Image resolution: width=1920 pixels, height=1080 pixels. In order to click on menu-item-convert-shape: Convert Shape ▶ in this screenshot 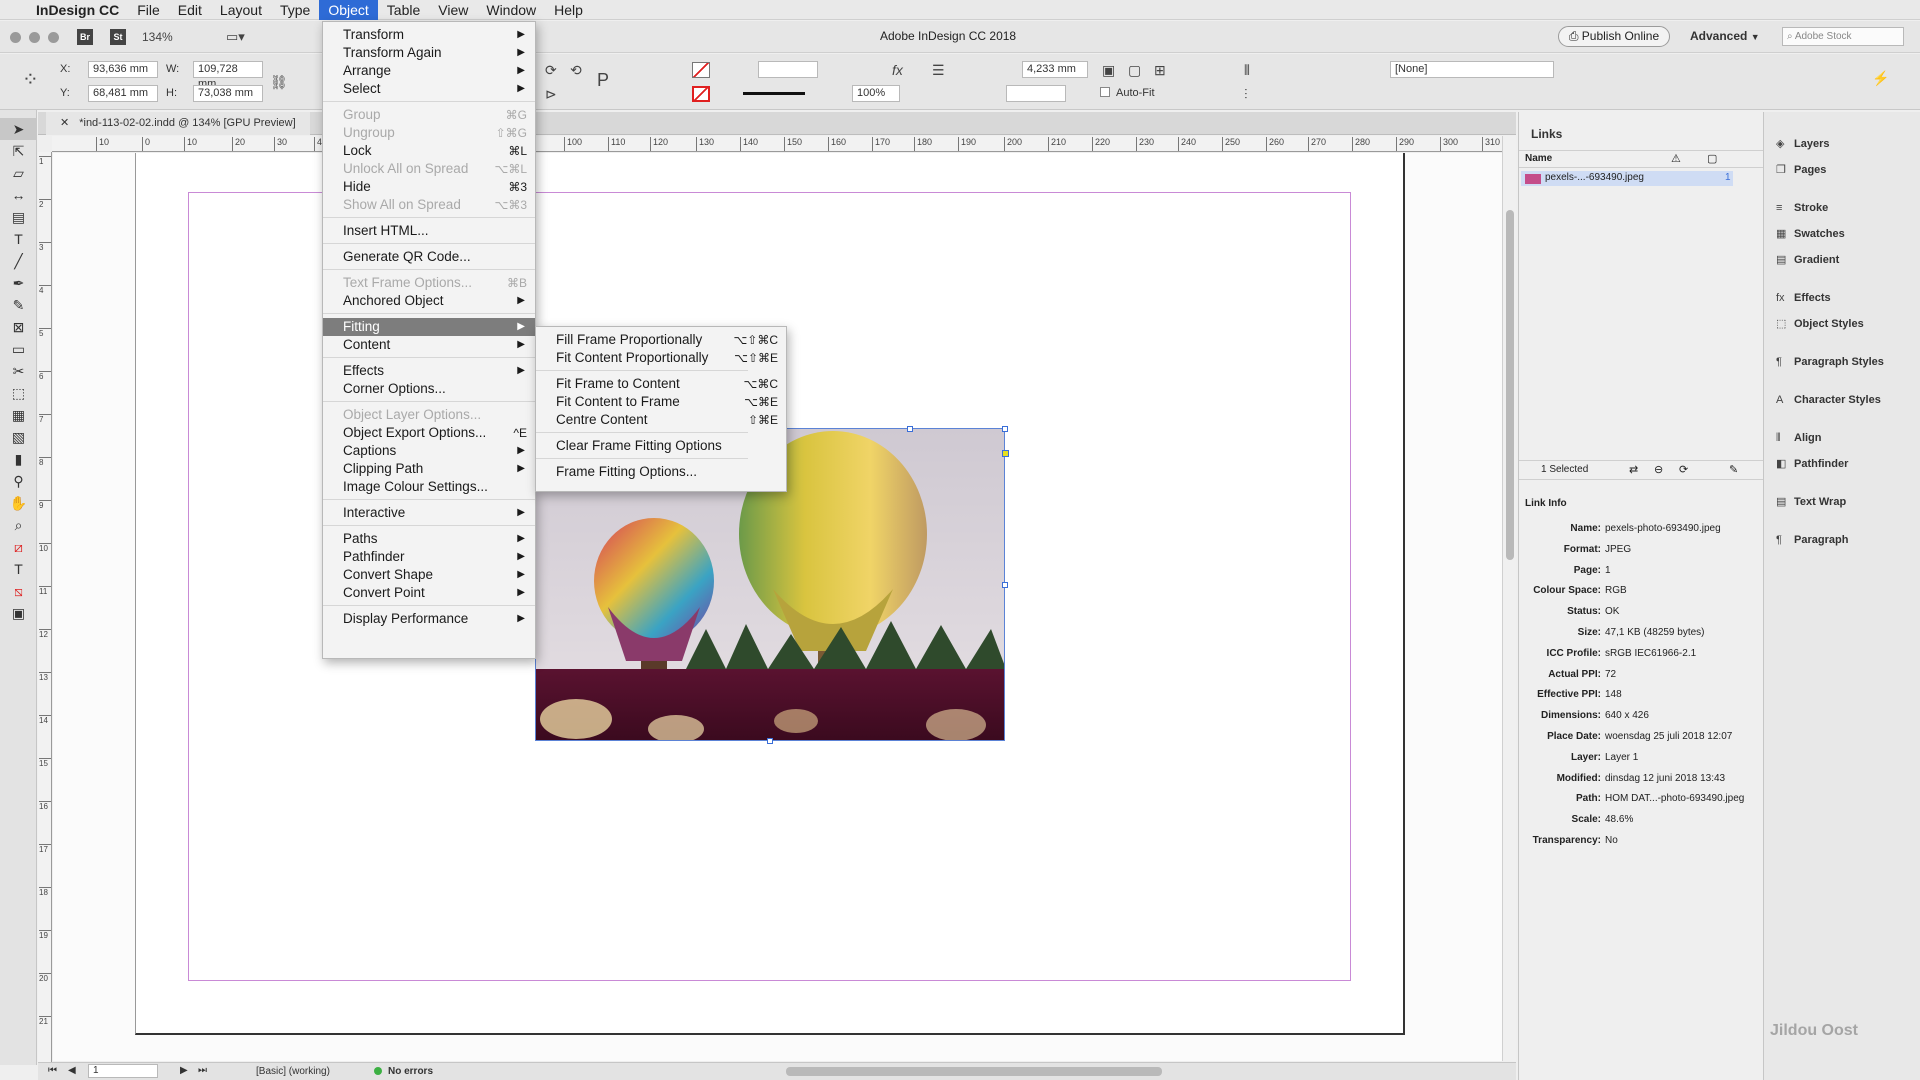, I will do `click(429, 575)`.